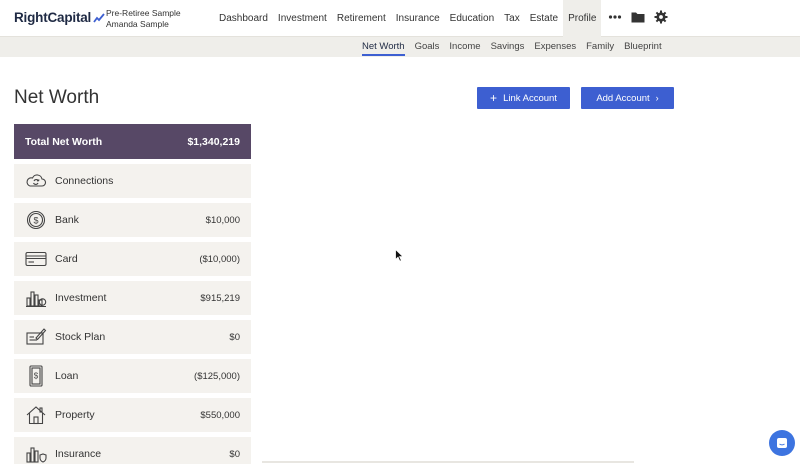 The width and height of the screenshot is (800, 464). What do you see at coordinates (132, 376) in the screenshot?
I see `category-loan: $ Loan ($125,000)` at bounding box center [132, 376].